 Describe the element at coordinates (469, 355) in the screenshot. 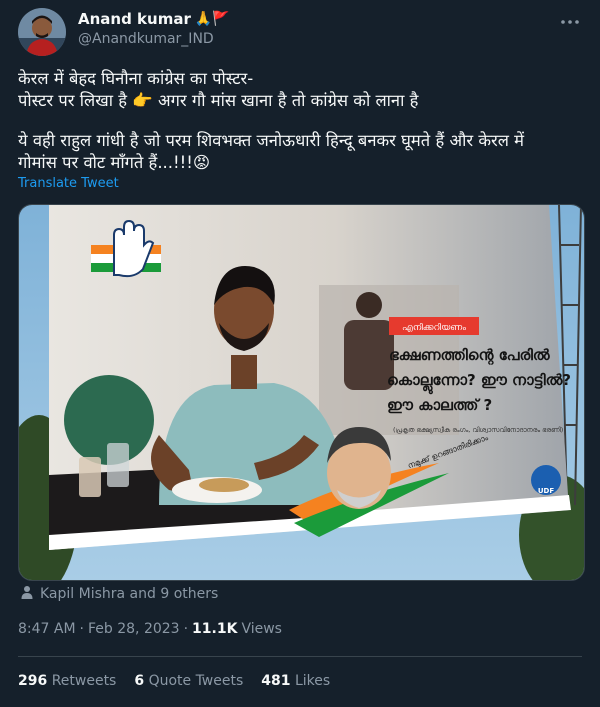

I see `poster-headline-1: ഭക്ഷണത്തിന്റെ പേരിൽ` at that location.